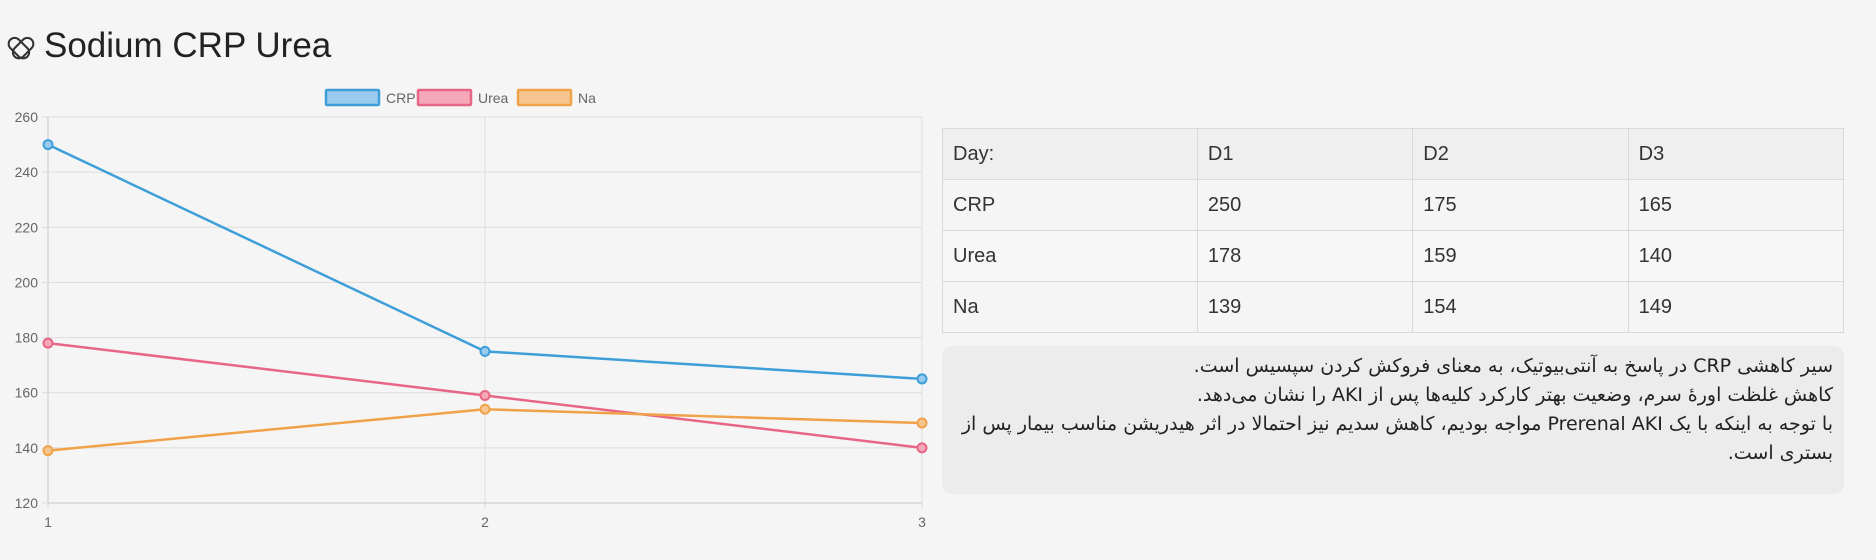  I want to click on table-cell: 250, so click(1305, 205).